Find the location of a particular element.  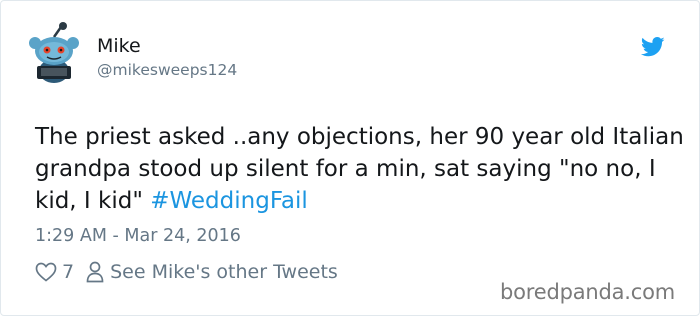

see-other-tweets-link: See Mike's other Tweets is located at coordinates (224, 272).